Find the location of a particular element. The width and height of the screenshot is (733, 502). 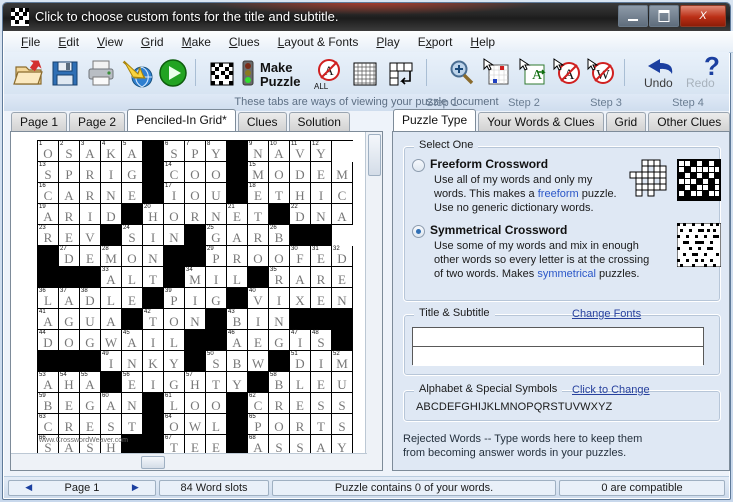

crossword-cell: 41 A is located at coordinates (48, 319).